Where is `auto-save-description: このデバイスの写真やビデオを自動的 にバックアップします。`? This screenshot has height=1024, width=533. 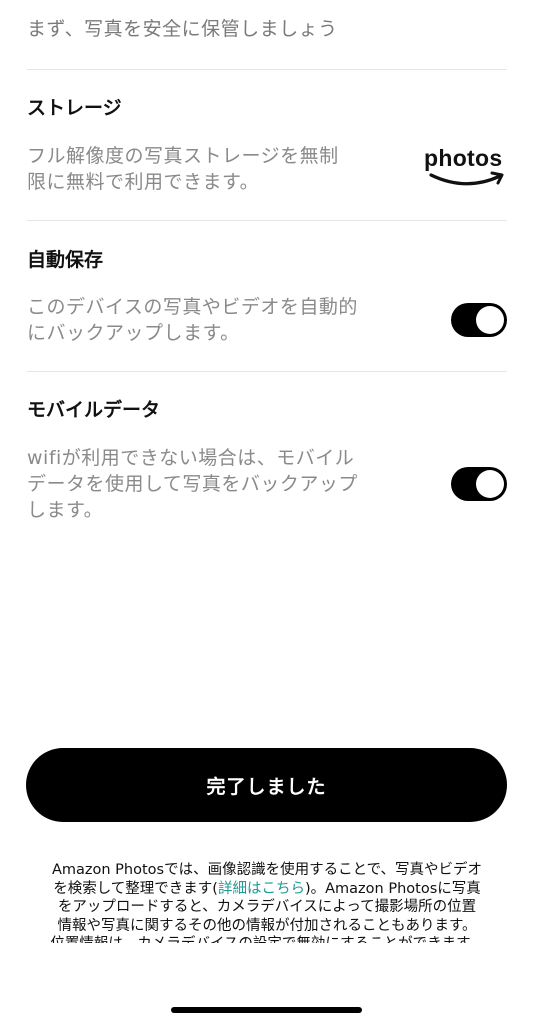
auto-save-description: このデバイスの写真やビデオを自動的 にバックアップします。 is located at coordinates (192, 320).